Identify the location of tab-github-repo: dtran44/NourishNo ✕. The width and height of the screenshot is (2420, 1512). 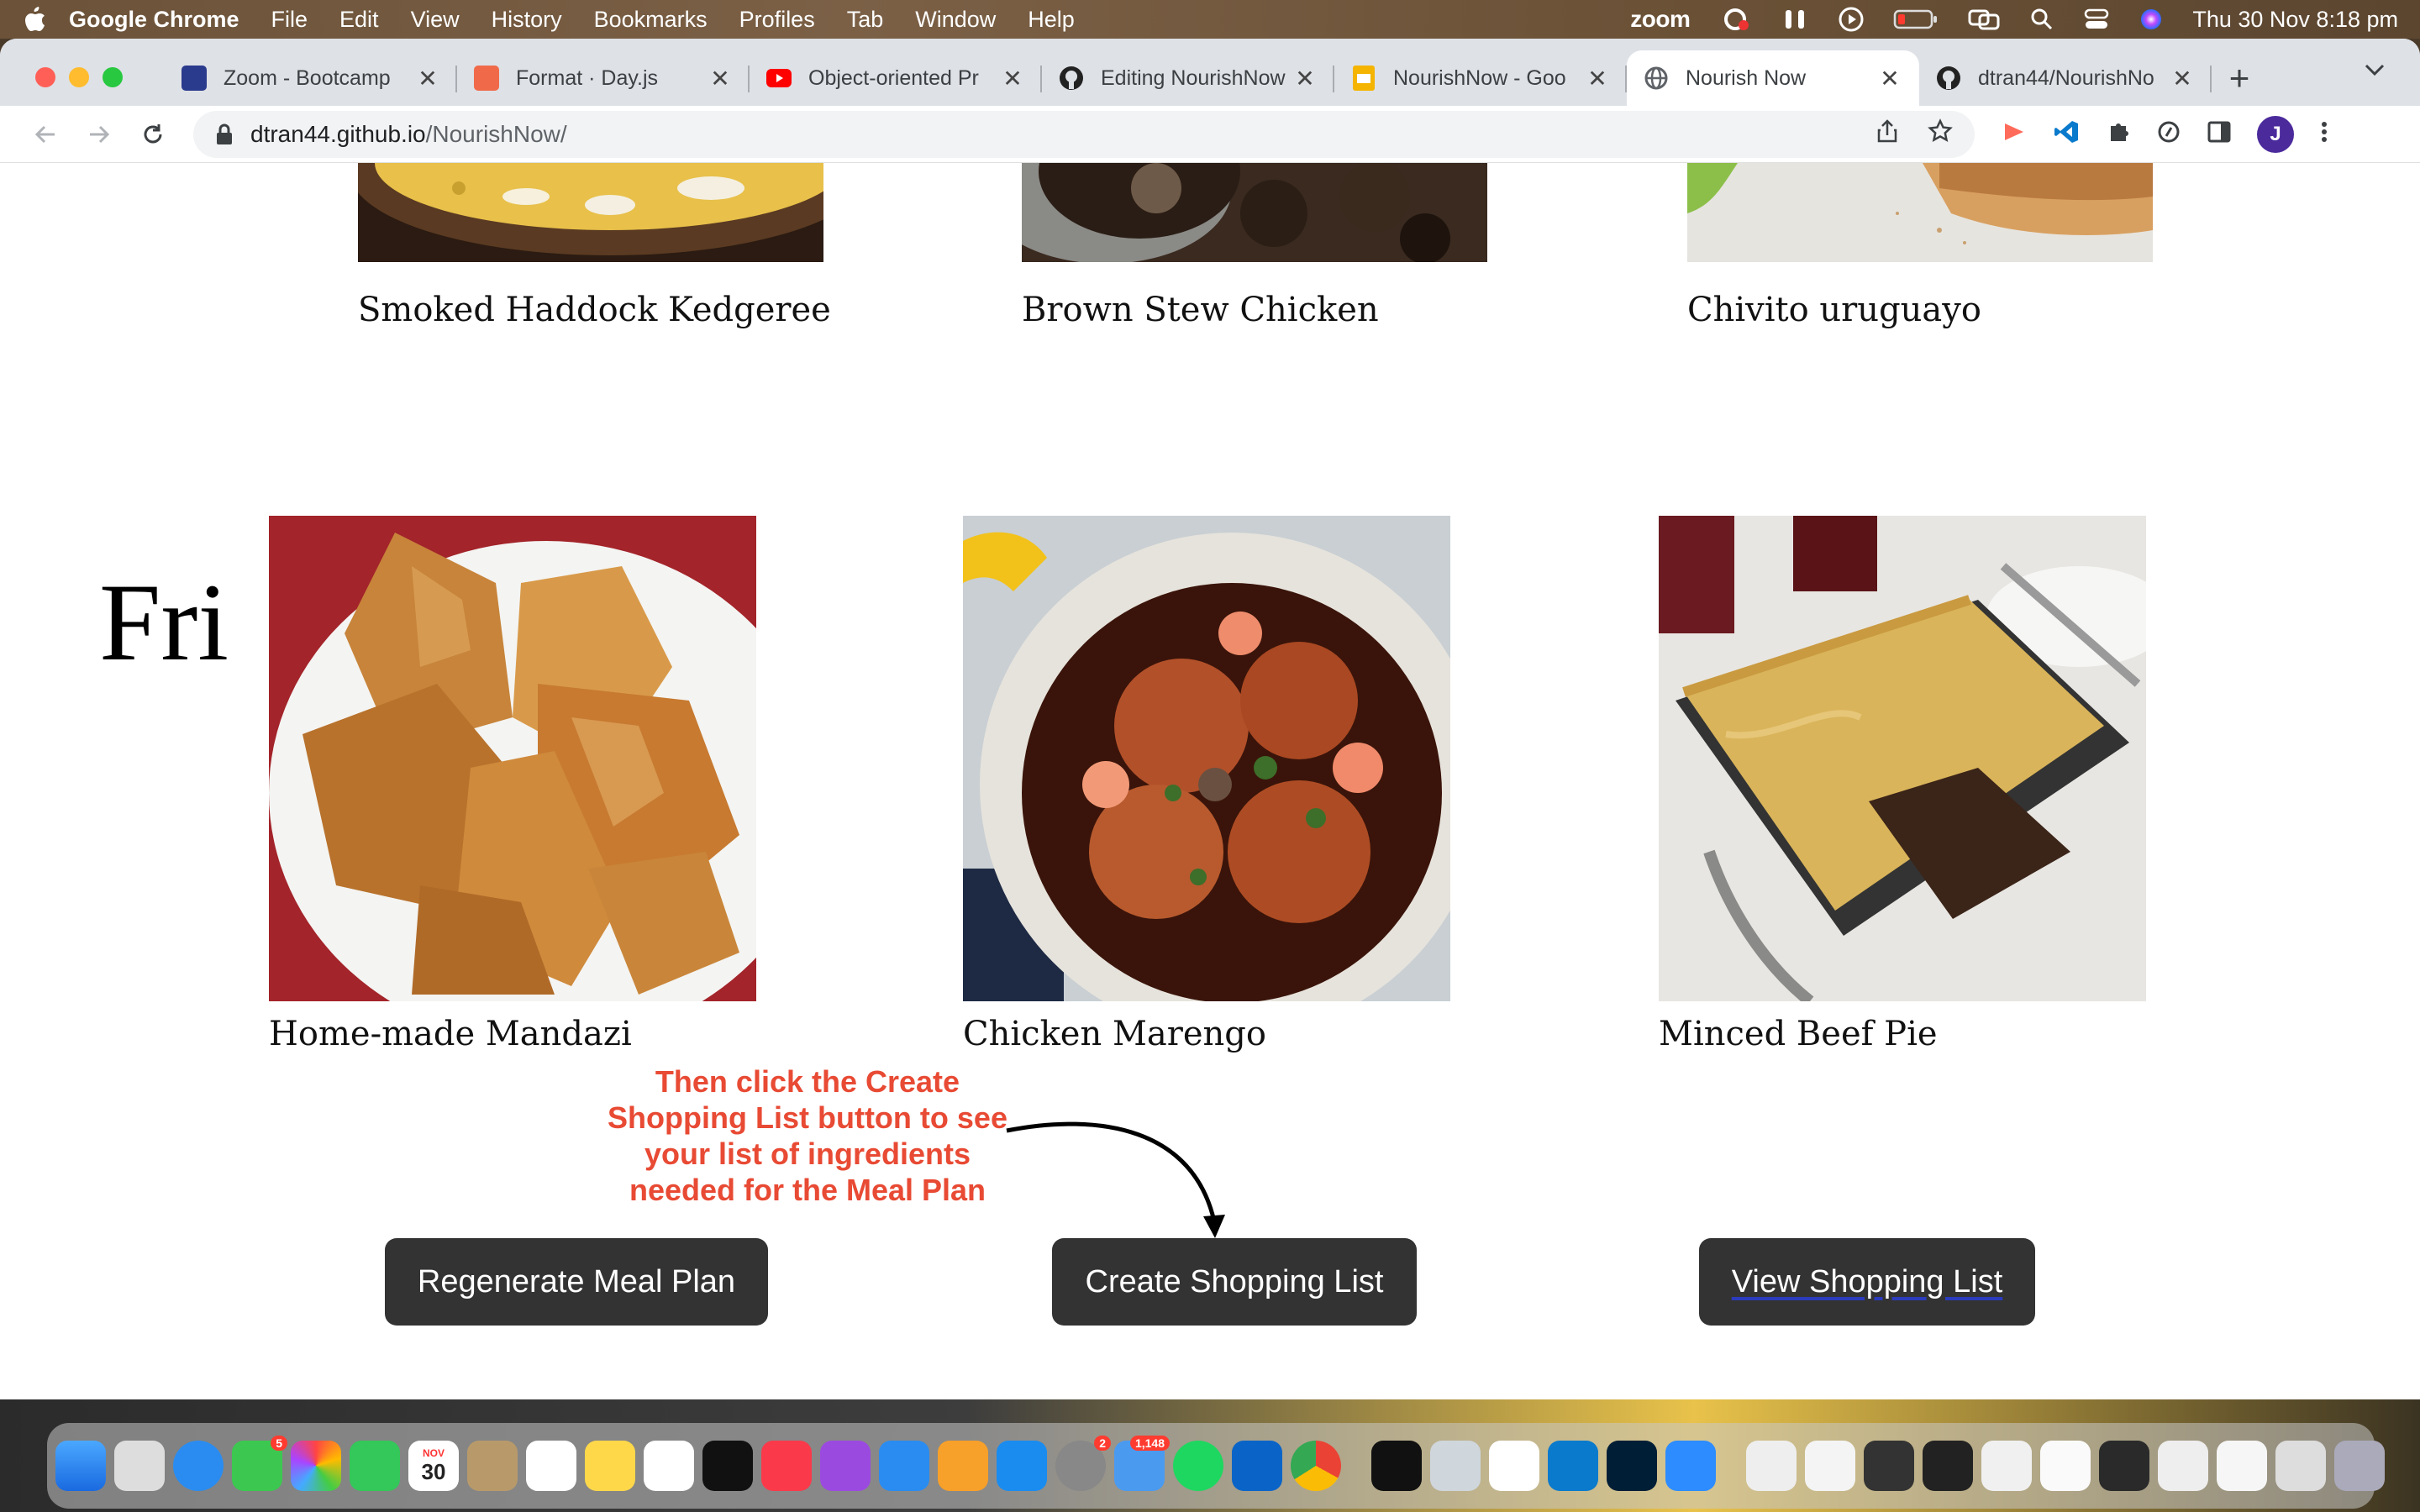
(2065, 78).